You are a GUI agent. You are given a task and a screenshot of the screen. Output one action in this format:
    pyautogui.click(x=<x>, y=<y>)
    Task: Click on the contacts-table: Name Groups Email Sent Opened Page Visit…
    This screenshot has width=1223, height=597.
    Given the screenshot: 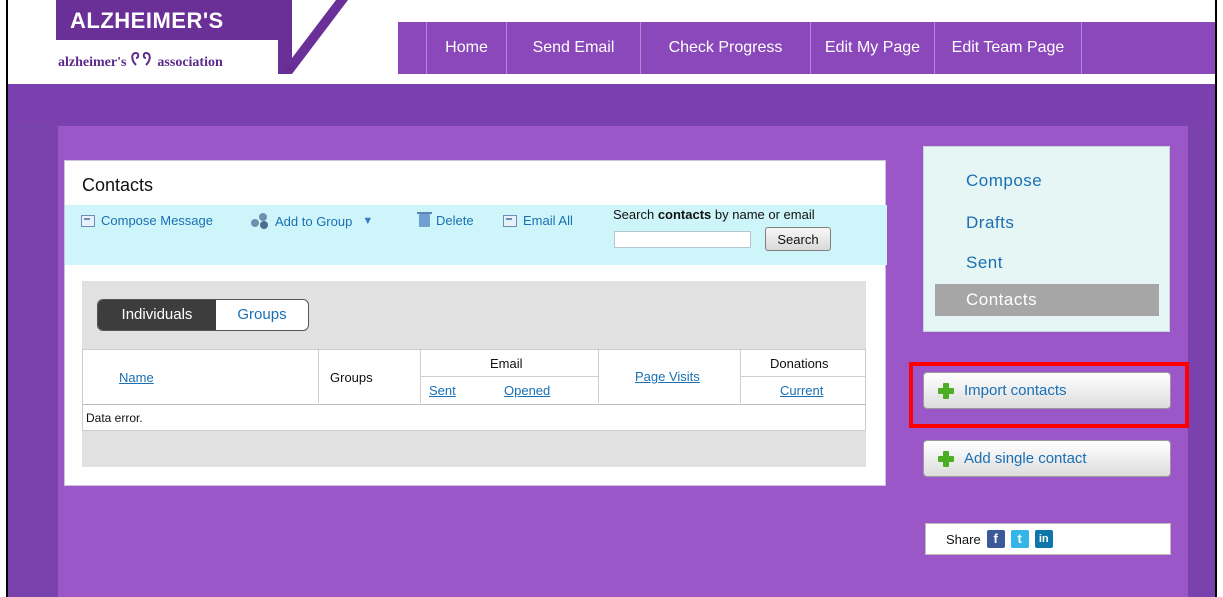 What is the action you would take?
    pyautogui.click(x=474, y=390)
    